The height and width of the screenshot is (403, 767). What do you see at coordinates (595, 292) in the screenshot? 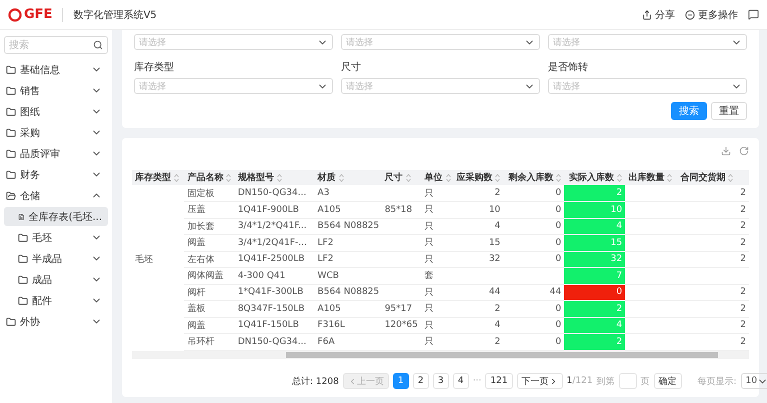
I see `table-cell: 0` at bounding box center [595, 292].